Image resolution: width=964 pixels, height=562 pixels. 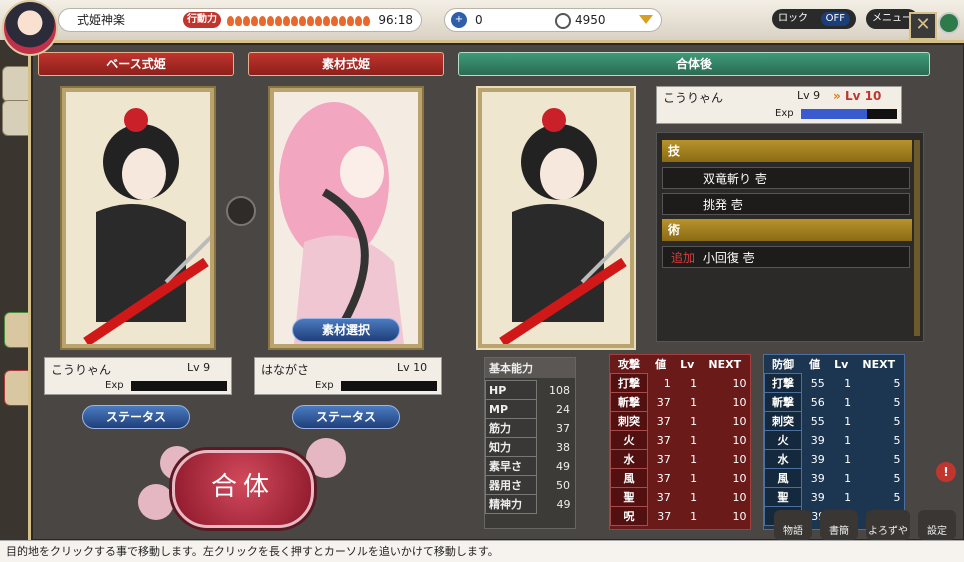 I want to click on basic-stat-value: 38, so click(x=563, y=447).